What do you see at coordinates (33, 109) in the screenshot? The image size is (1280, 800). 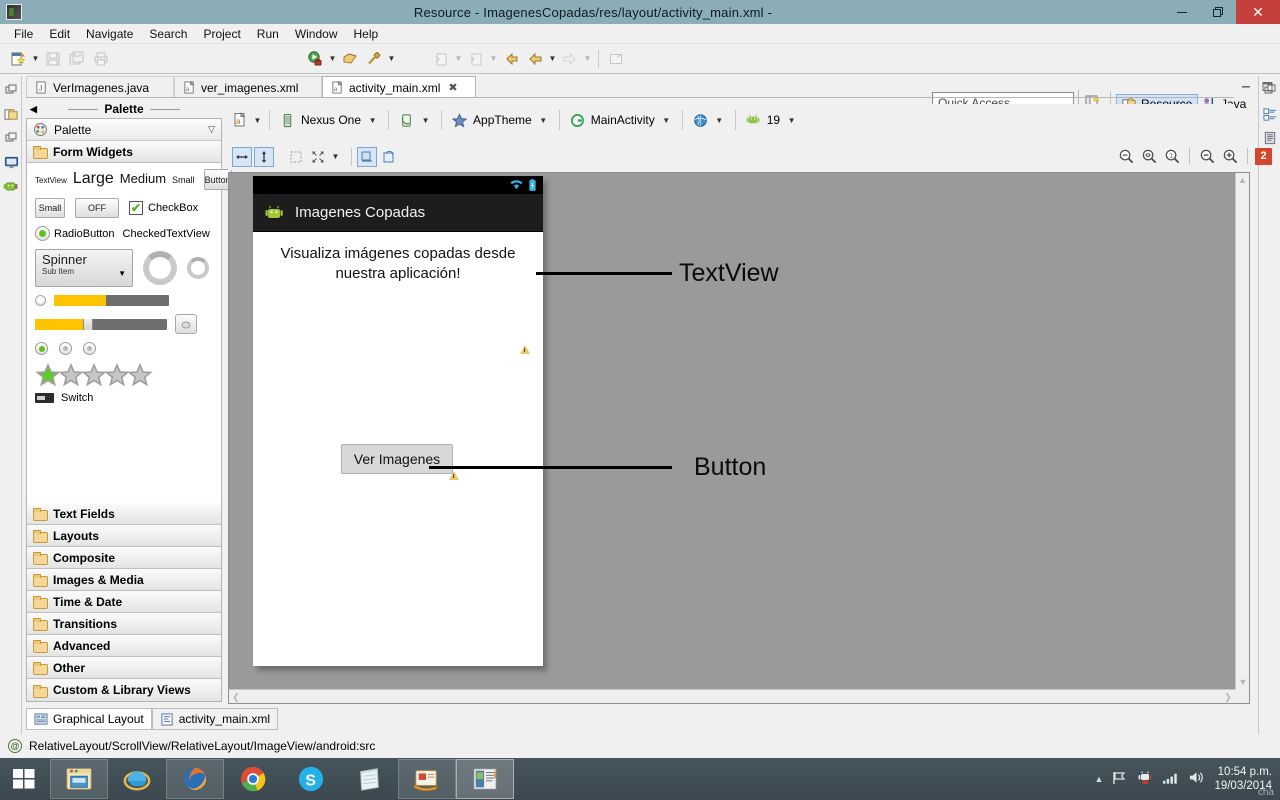 I see `collapse-palette-icon: ◀` at bounding box center [33, 109].